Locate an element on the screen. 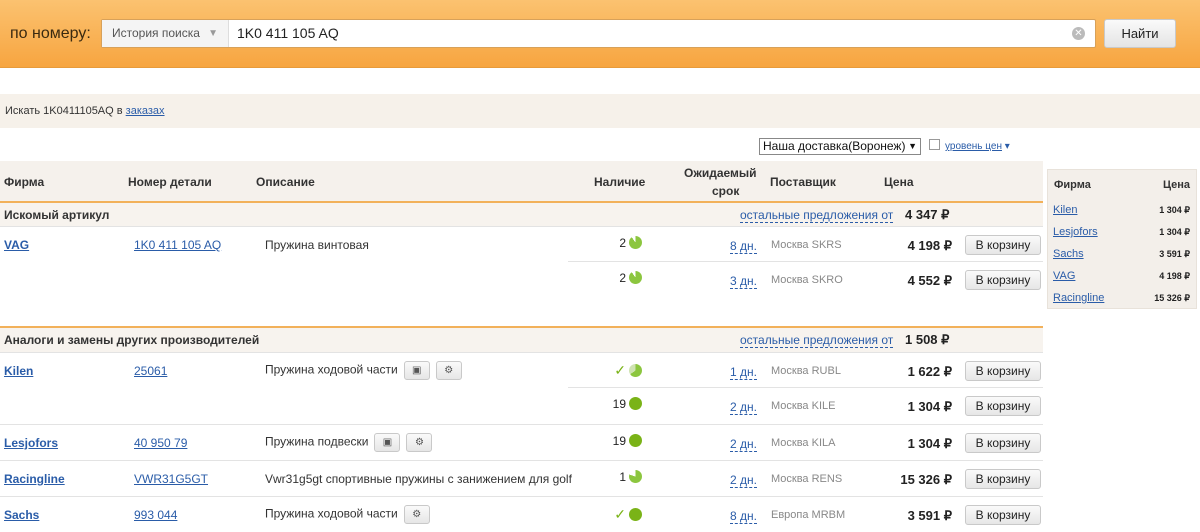 The height and width of the screenshot is (532, 1200). header-number: Номер детали is located at coordinates (170, 182).